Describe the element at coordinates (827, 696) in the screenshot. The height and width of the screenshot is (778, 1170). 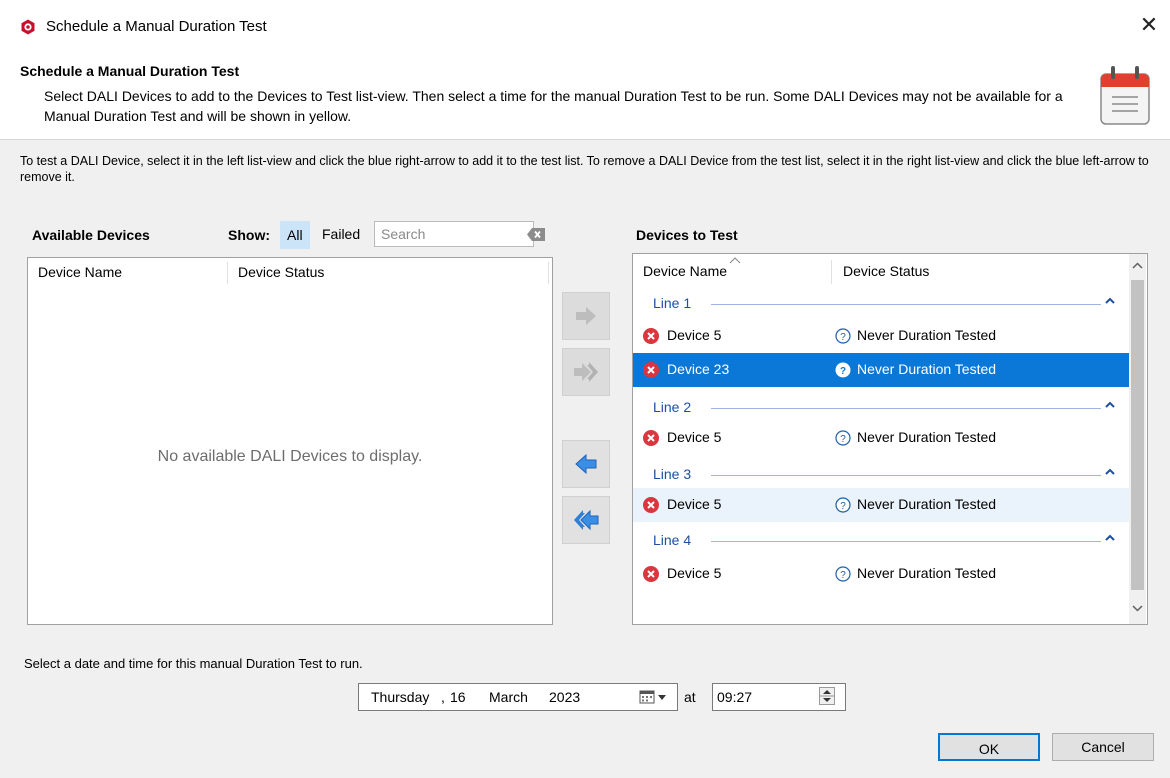
I see `time-spinner-icon` at that location.